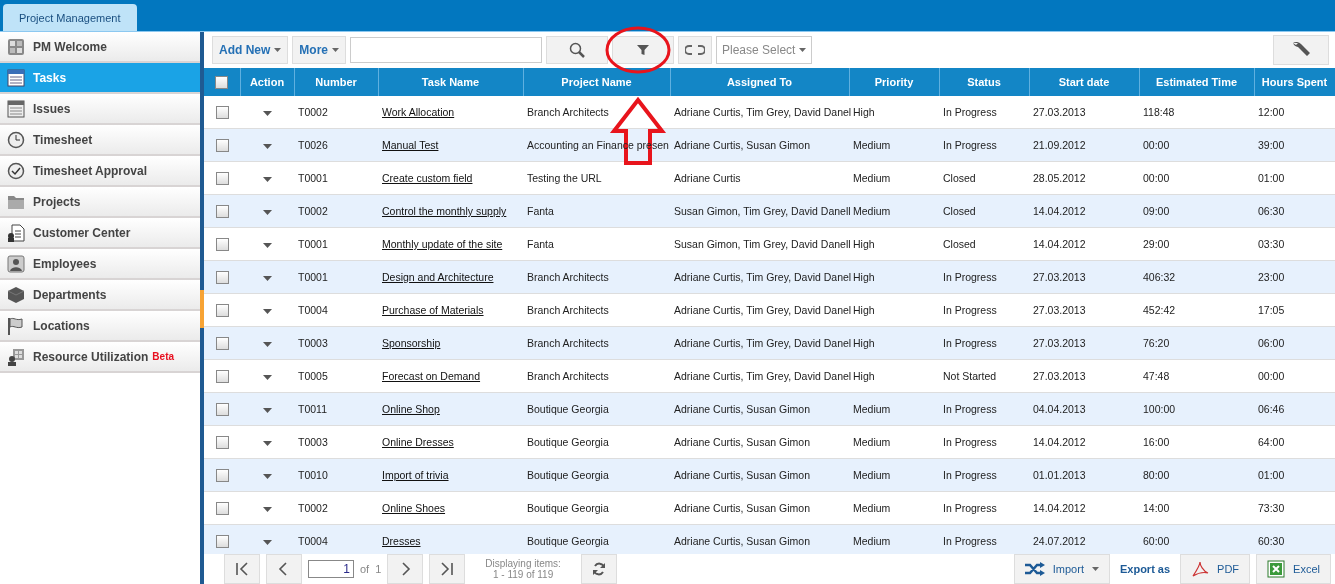 The height and width of the screenshot is (584, 1335). I want to click on last-page-button, so click(447, 569).